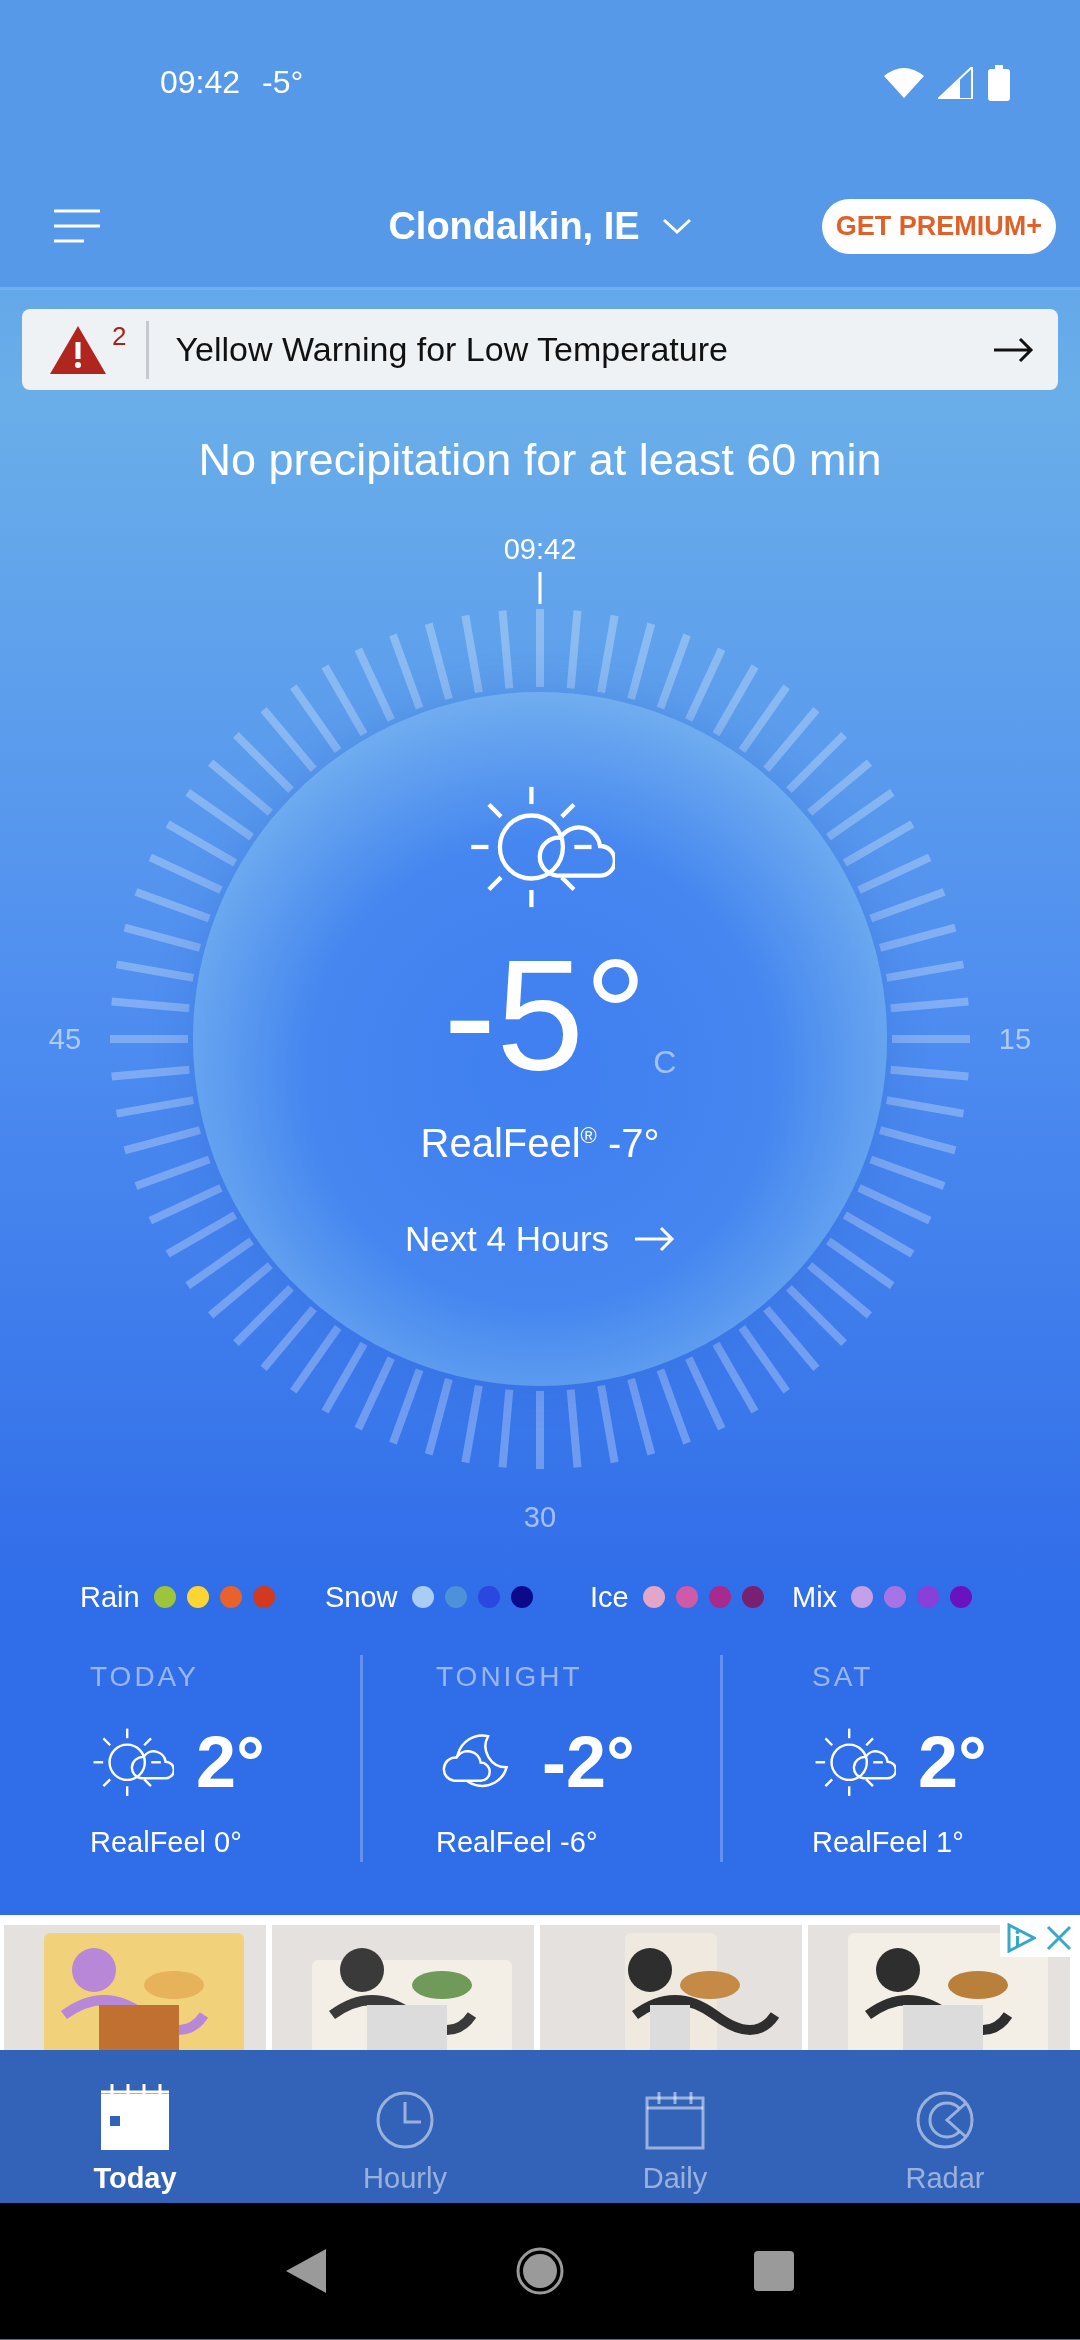 The width and height of the screenshot is (1080, 2340). Describe the element at coordinates (888, 1842) in the screenshot. I see `forecast-realfeel: RealFeel 1°` at that location.